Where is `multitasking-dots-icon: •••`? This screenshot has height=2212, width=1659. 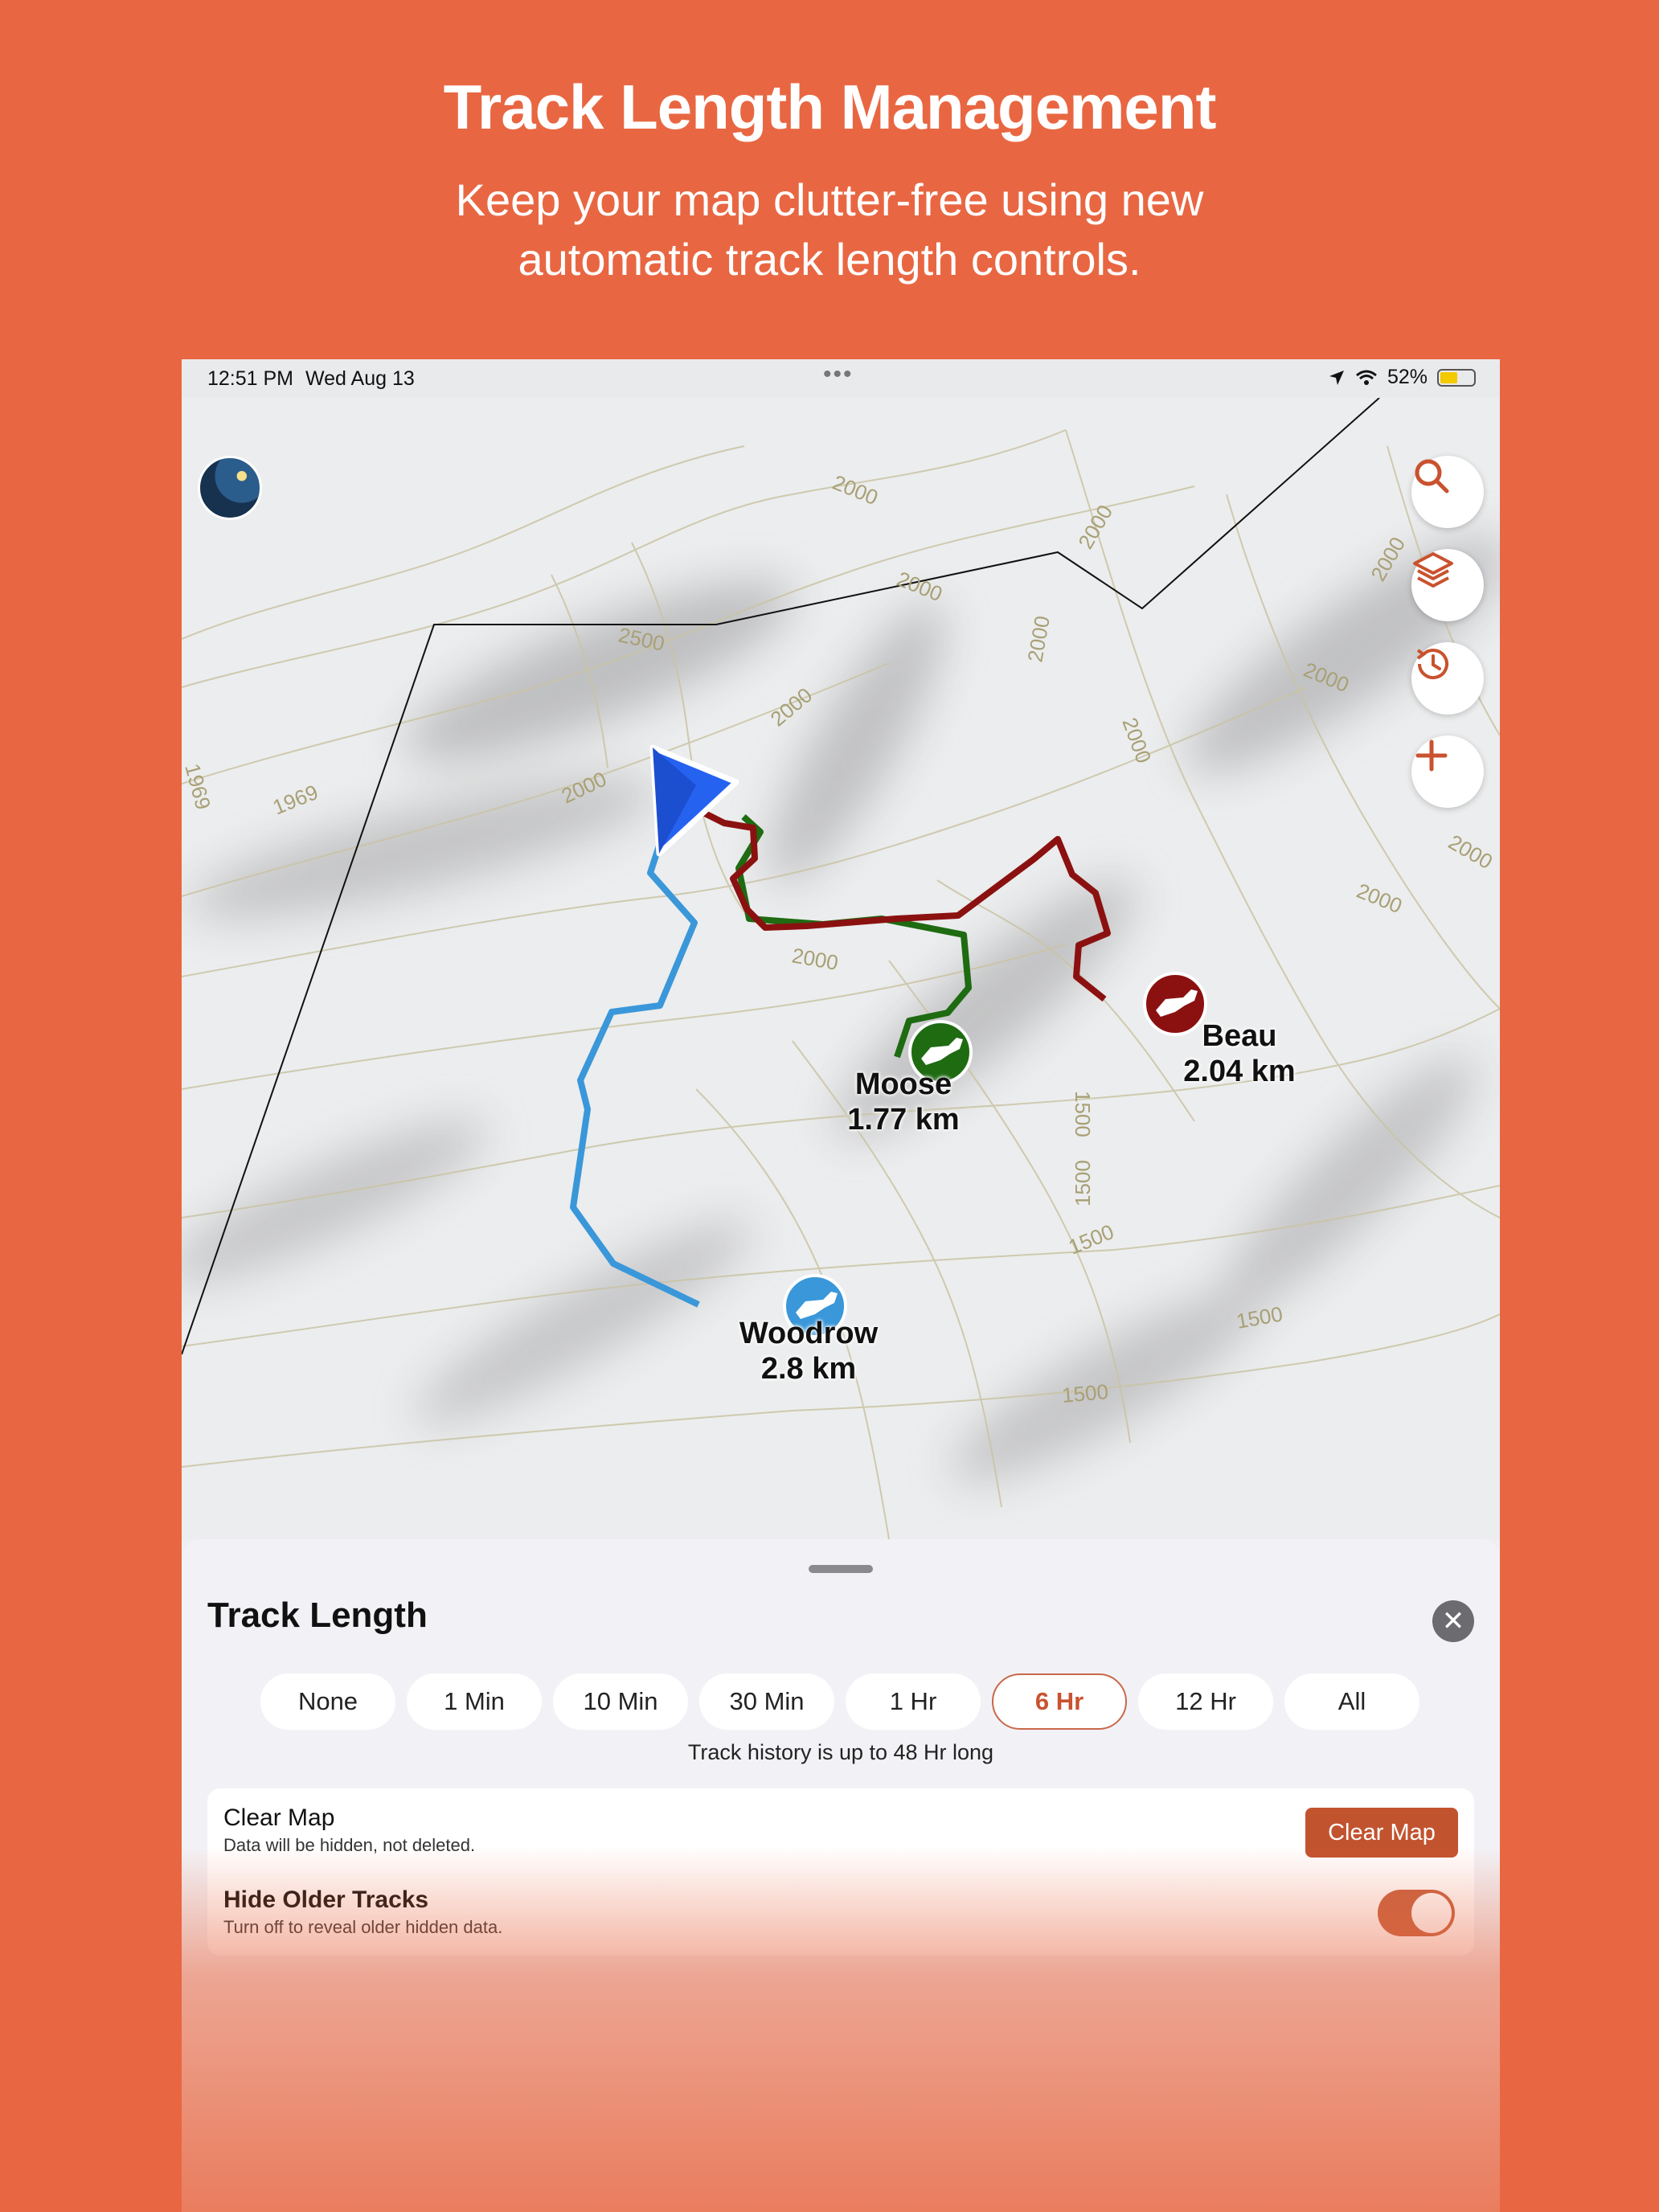
multitasking-dots-icon: ••• is located at coordinates (839, 374).